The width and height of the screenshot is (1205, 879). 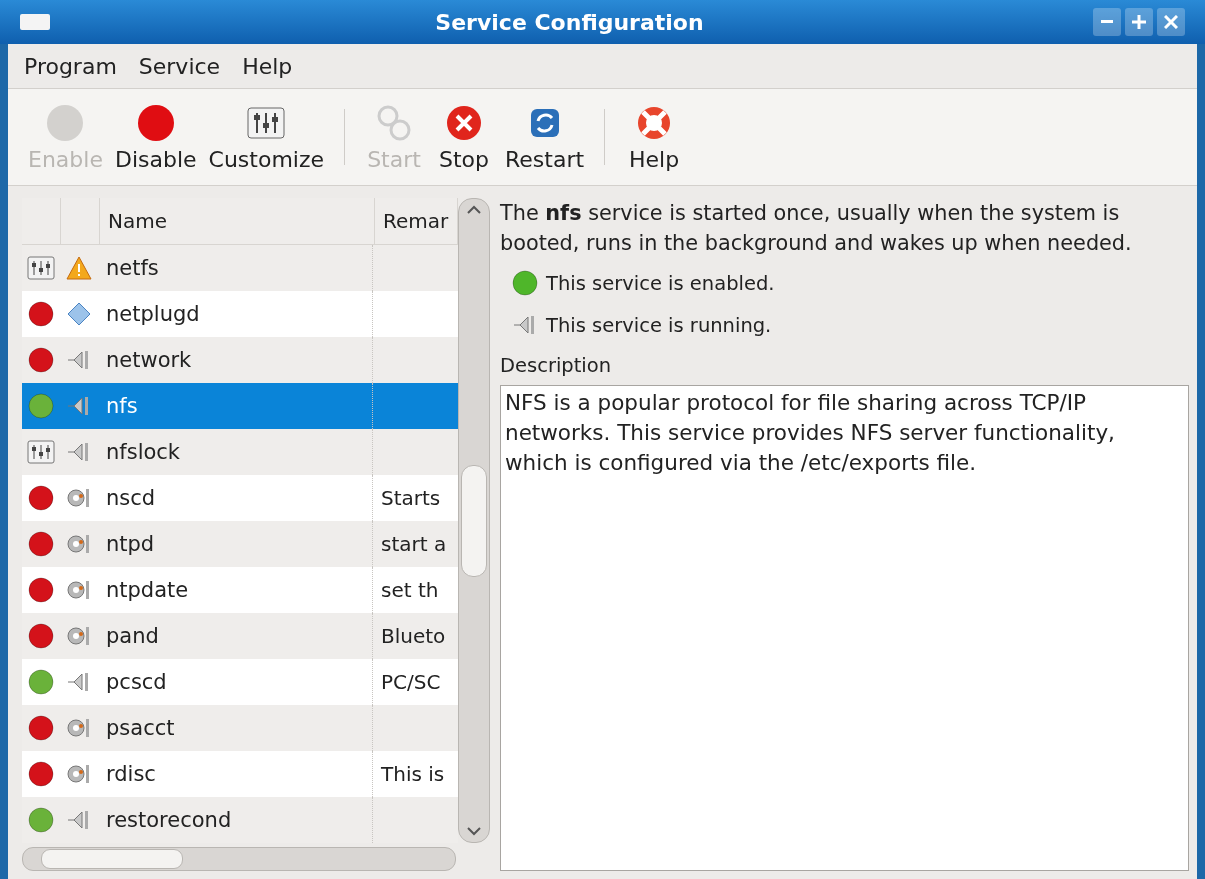 What do you see at coordinates (816, 228) in the screenshot?
I see `service-summary: The nfs service is started once, usually when the system is booted, runs in the background and wakes up when needed.` at bounding box center [816, 228].